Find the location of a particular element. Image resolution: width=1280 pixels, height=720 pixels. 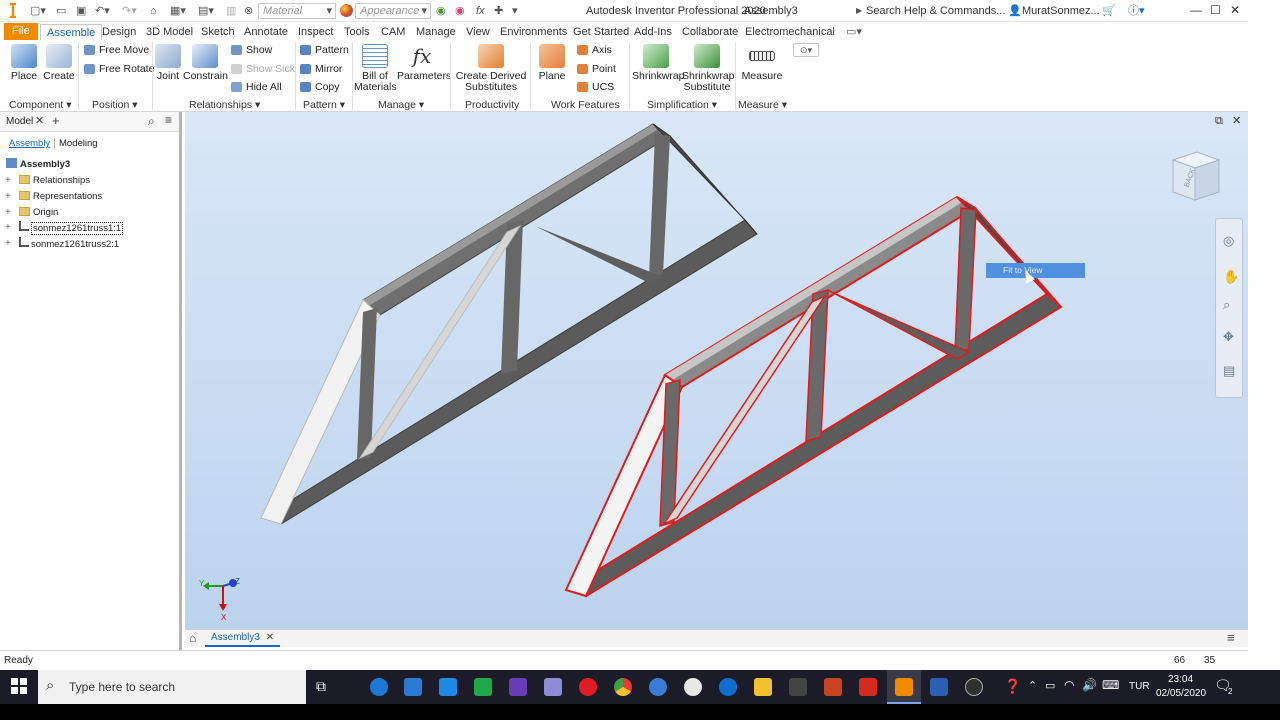

group-pattern: Pattern ▾ is located at coordinates (324, 105).